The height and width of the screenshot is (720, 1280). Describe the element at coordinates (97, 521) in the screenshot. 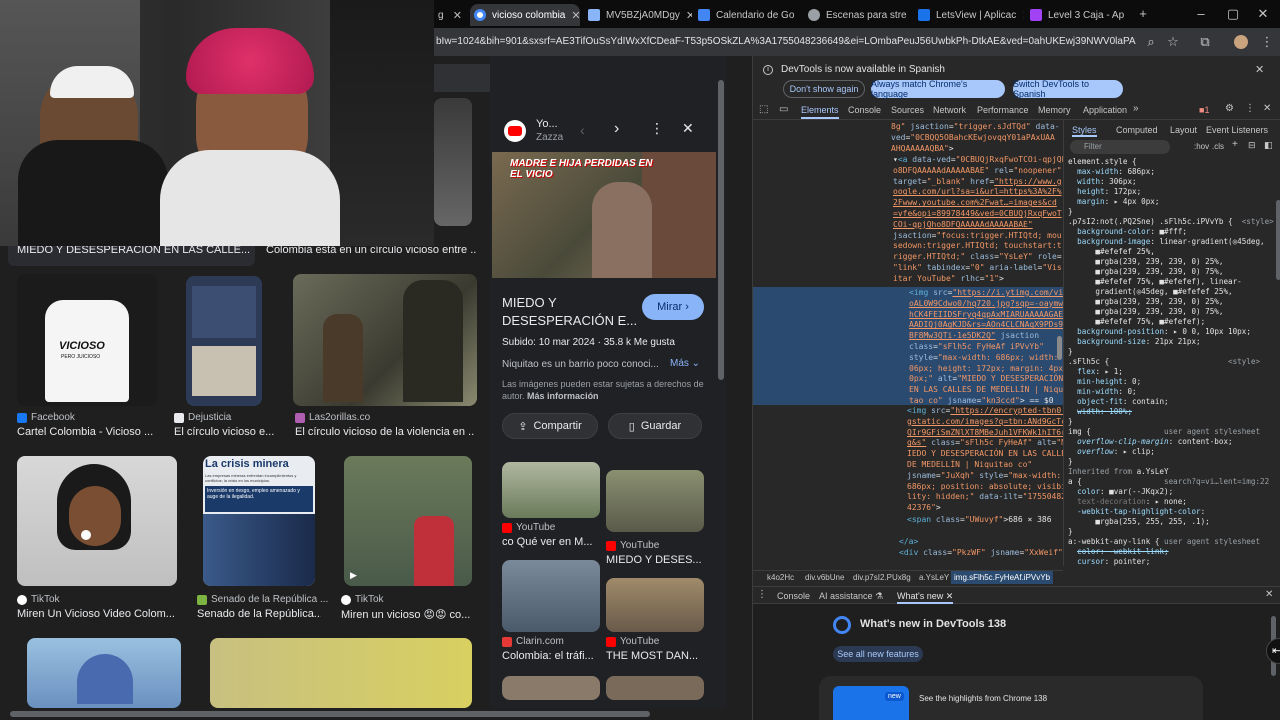

I see `result-thumb-tiktok` at that location.